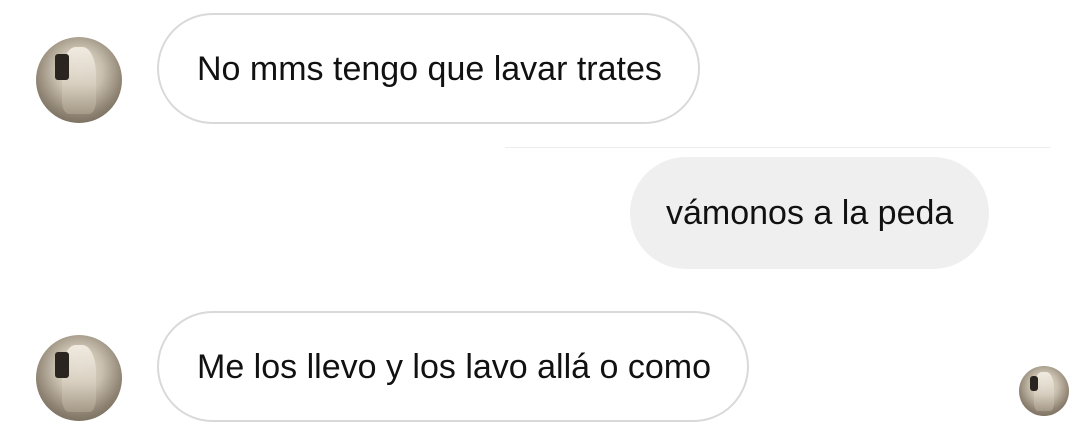 Image resolution: width=1080 pixels, height=440 pixels. I want to click on message-text: No mms tengo que lavar trates, so click(429, 68).